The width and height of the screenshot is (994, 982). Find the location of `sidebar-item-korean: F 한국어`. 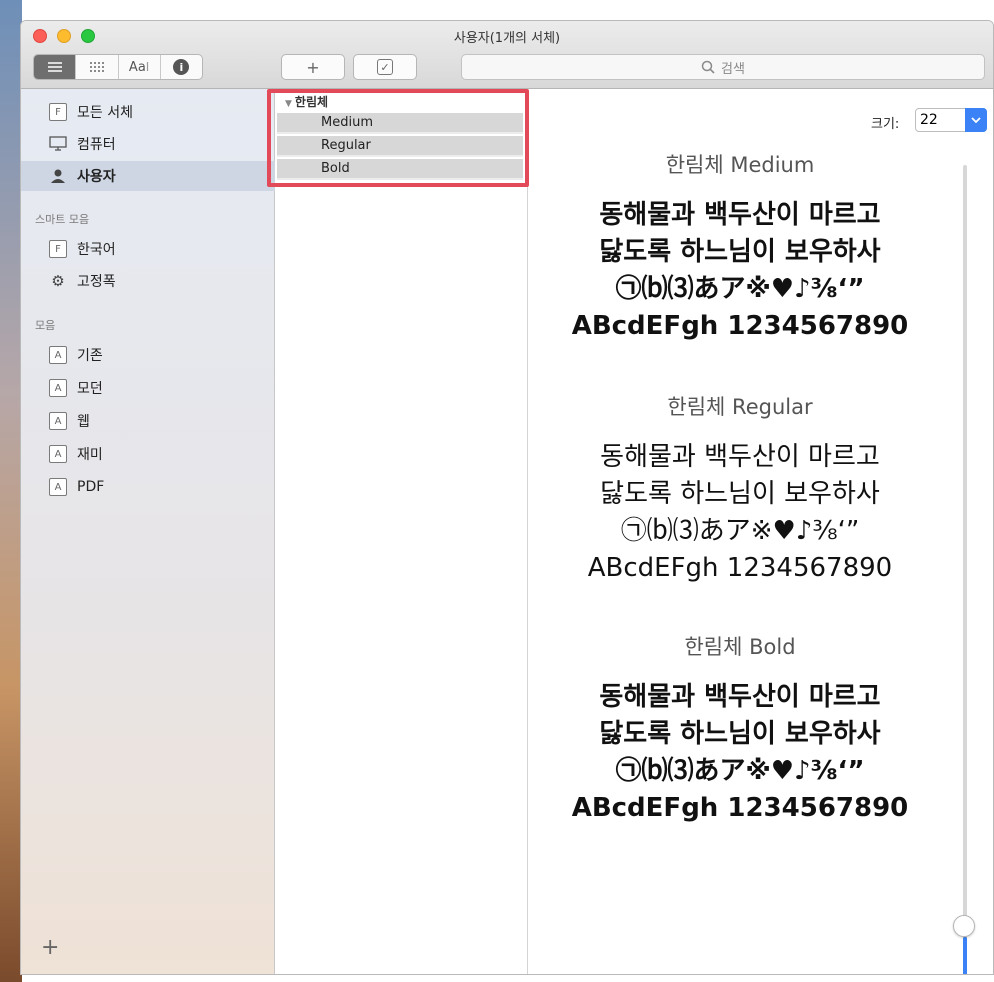

sidebar-item-korean: F 한국어 is located at coordinates (148, 249).